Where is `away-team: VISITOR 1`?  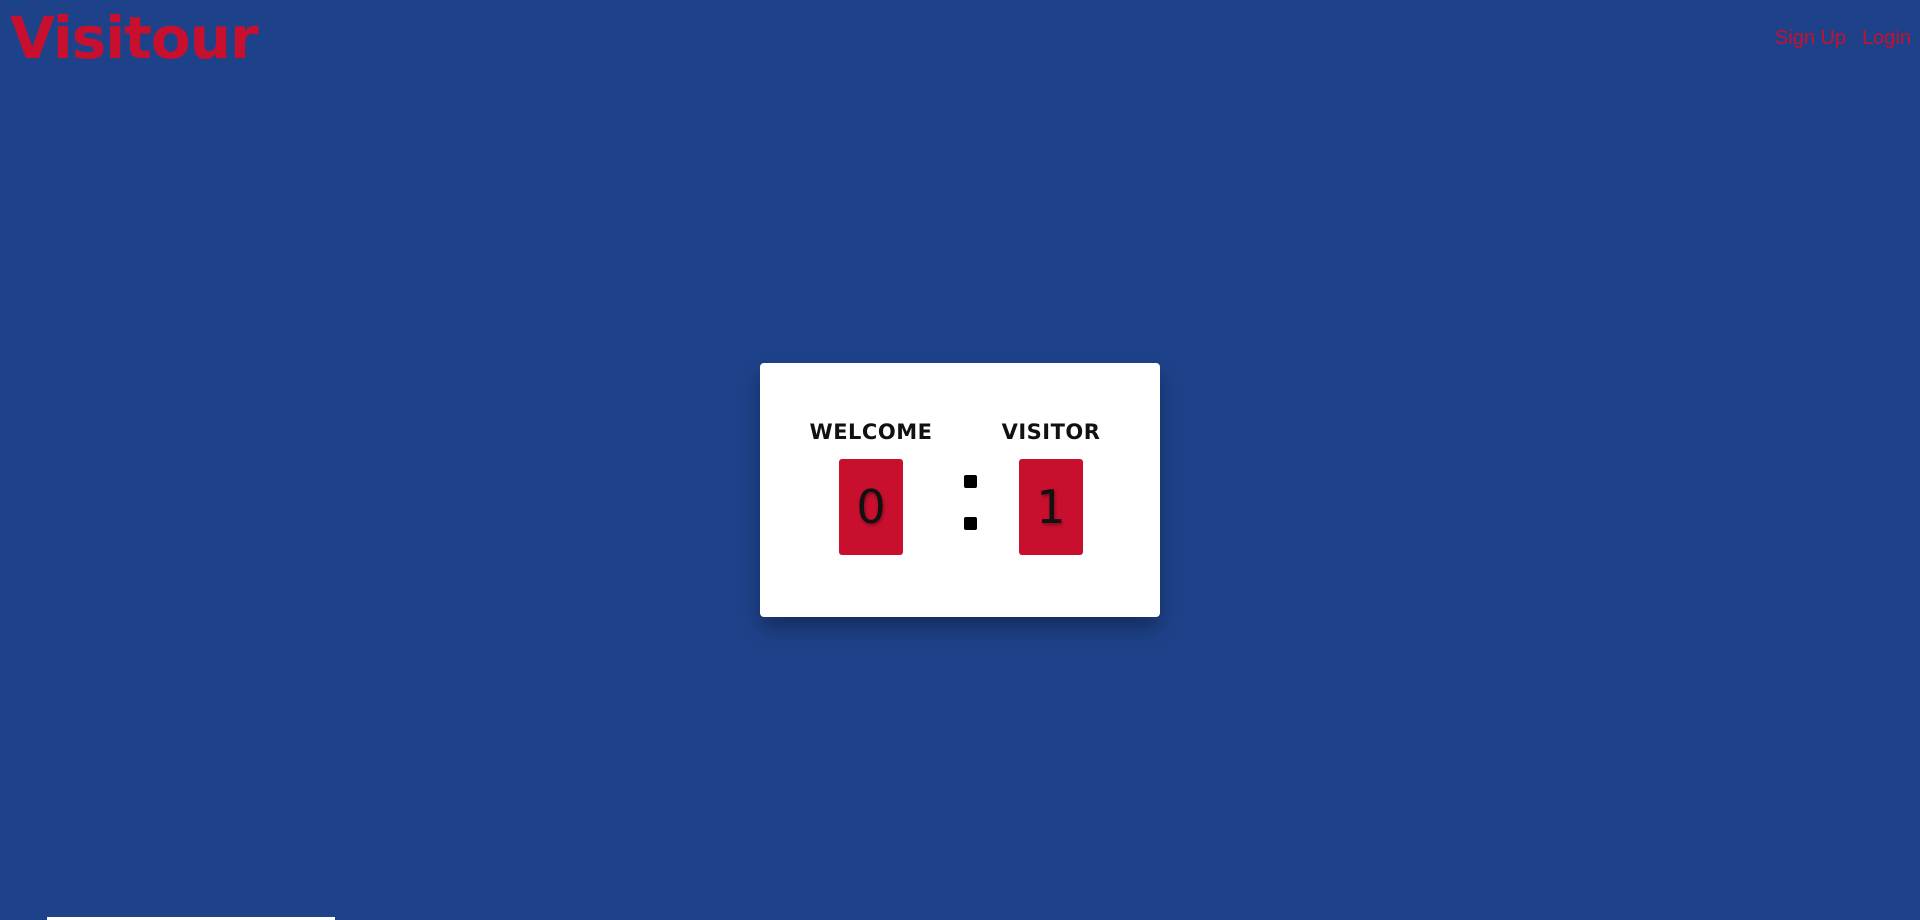
away-team: VISITOR 1 is located at coordinates (1051, 487).